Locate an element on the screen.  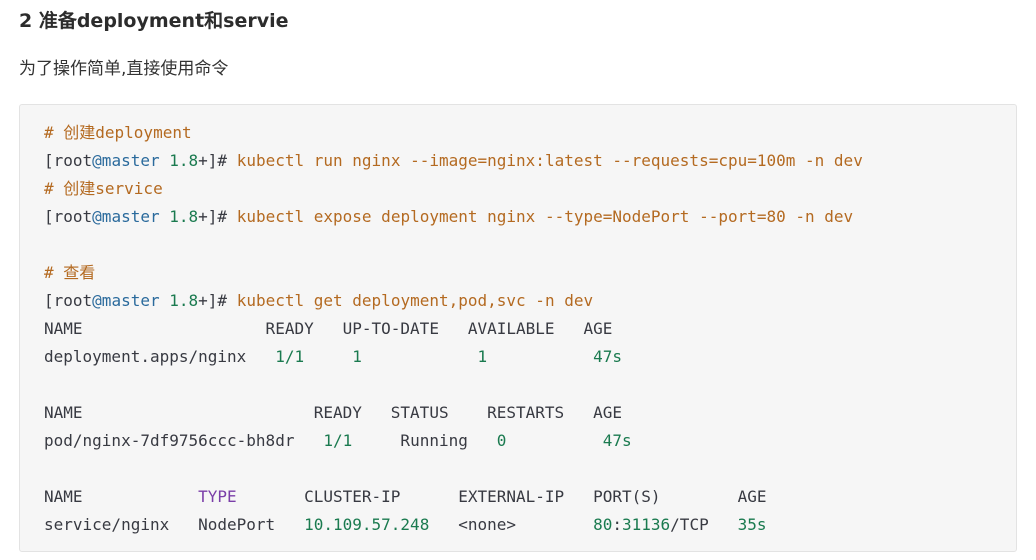
code-token-num: 0 is located at coordinates (501, 440).